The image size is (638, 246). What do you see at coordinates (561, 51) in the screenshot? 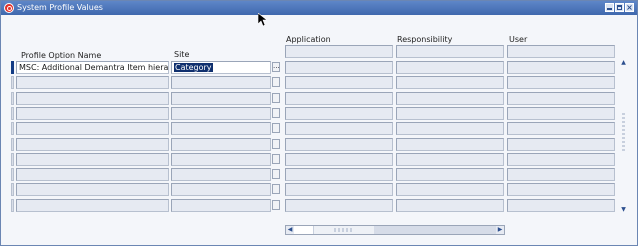
I see `site-level-user-field` at bounding box center [561, 51].